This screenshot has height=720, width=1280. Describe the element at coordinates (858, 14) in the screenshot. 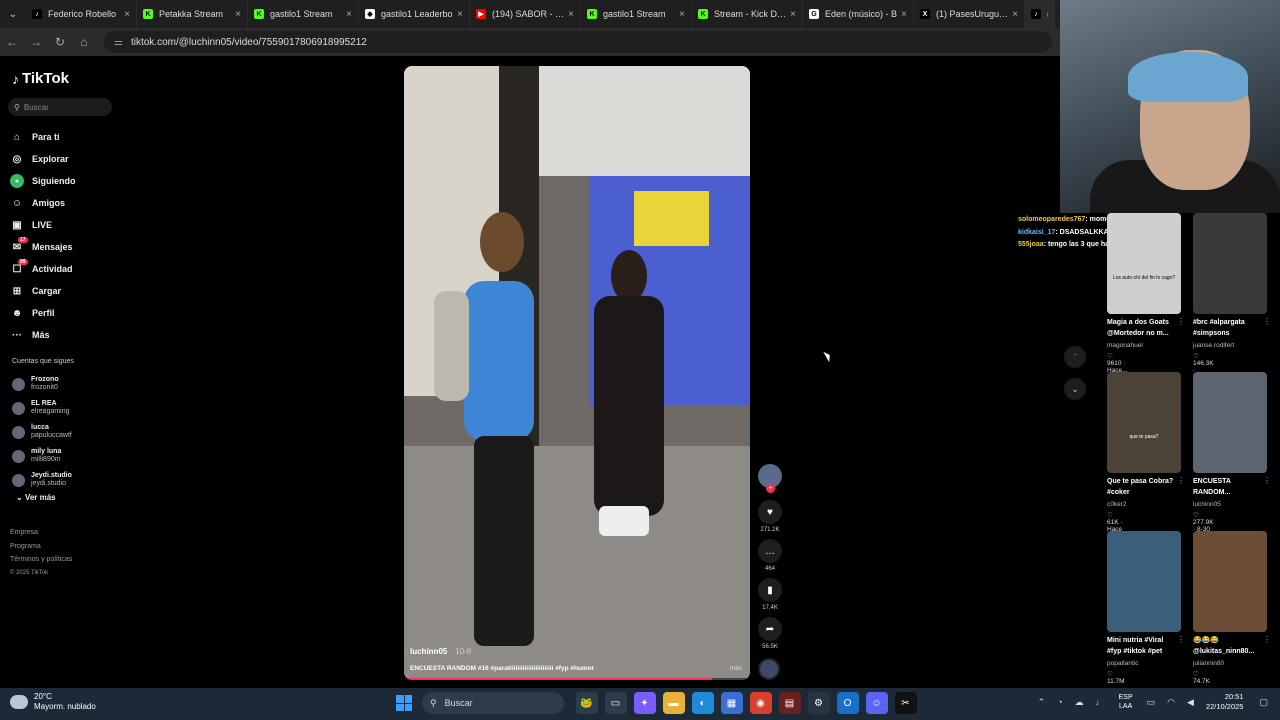

I see `browser-tab: G Eden (músico) - B ×` at that location.